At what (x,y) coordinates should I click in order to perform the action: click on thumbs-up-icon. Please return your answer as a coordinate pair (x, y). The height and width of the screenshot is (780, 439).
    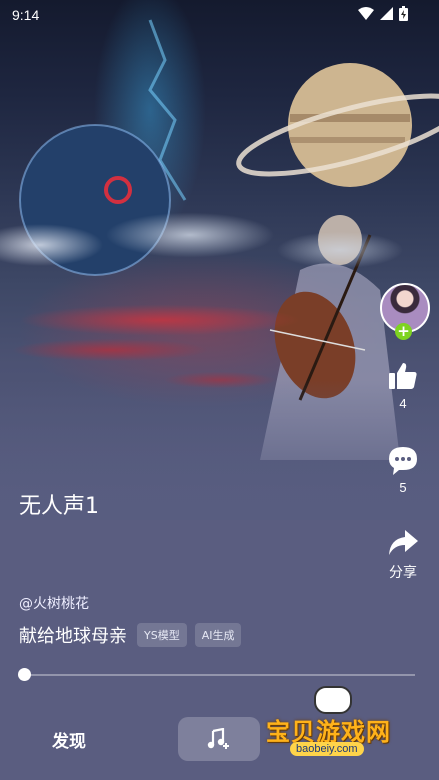
    Looking at the image, I should click on (403, 376).